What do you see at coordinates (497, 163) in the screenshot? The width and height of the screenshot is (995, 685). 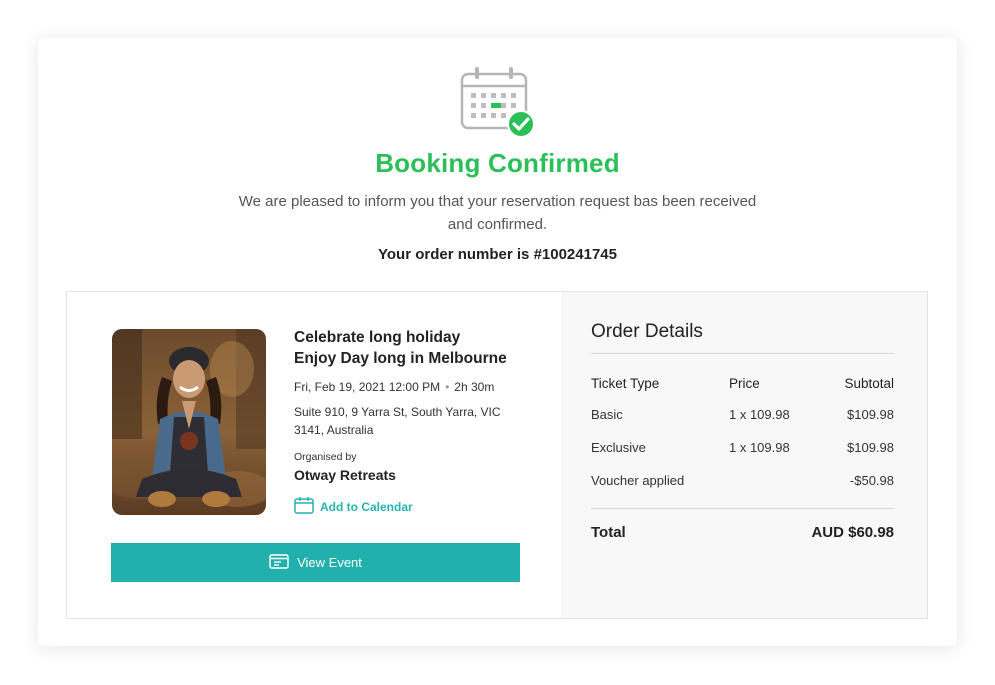 I see `page-title: Booking Confirmed` at bounding box center [497, 163].